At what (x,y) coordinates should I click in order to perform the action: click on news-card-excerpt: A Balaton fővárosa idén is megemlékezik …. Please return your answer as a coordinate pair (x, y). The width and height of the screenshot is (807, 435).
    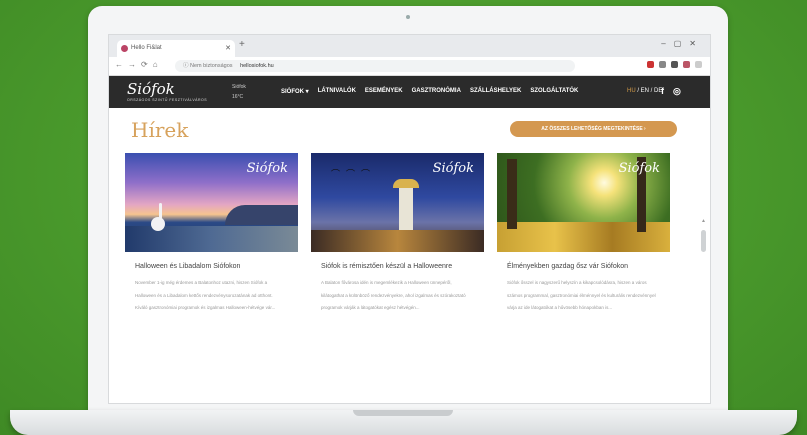
    Looking at the image, I should click on (393, 295).